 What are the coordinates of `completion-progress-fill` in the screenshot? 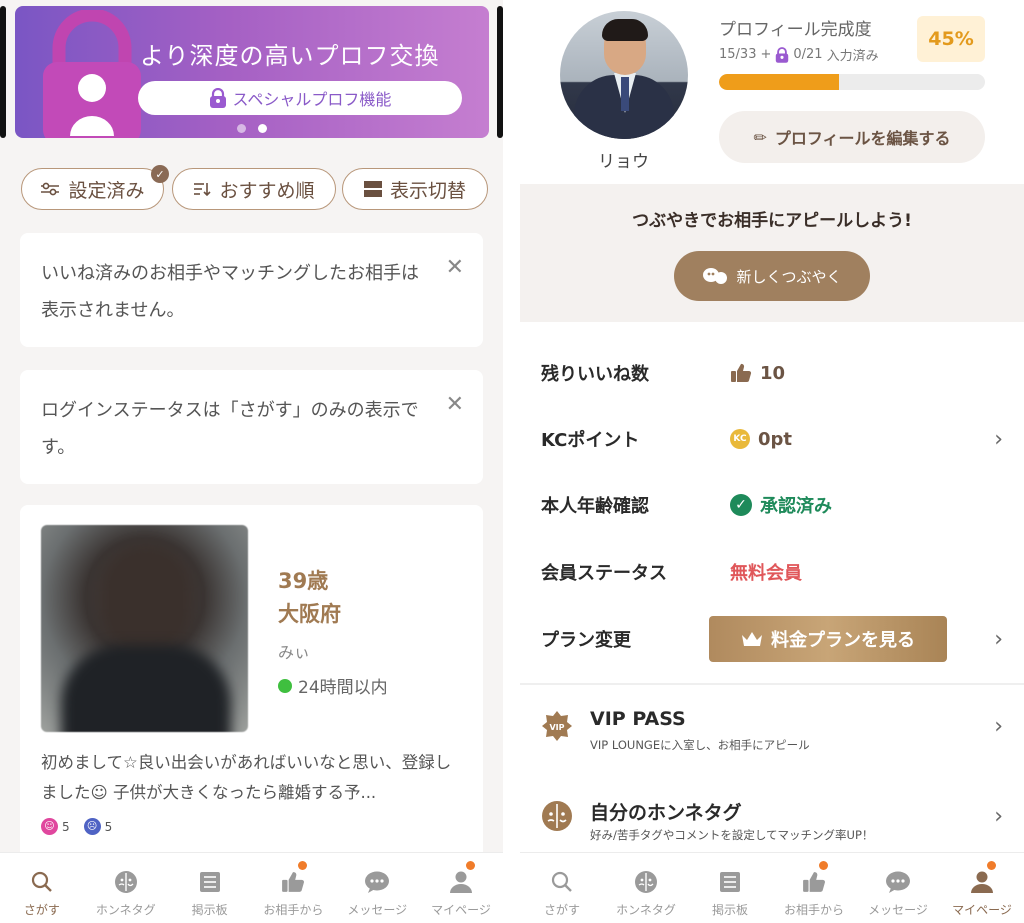 It's located at (779, 82).